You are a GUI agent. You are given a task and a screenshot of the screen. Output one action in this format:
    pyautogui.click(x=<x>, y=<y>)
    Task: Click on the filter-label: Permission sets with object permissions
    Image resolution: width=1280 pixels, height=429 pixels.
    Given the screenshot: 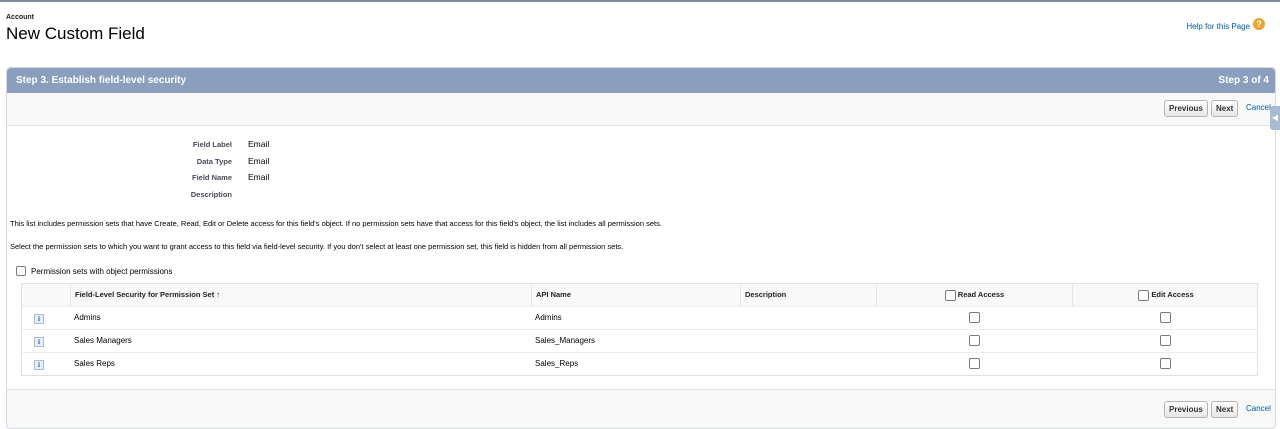 What is the action you would take?
    pyautogui.click(x=102, y=271)
    